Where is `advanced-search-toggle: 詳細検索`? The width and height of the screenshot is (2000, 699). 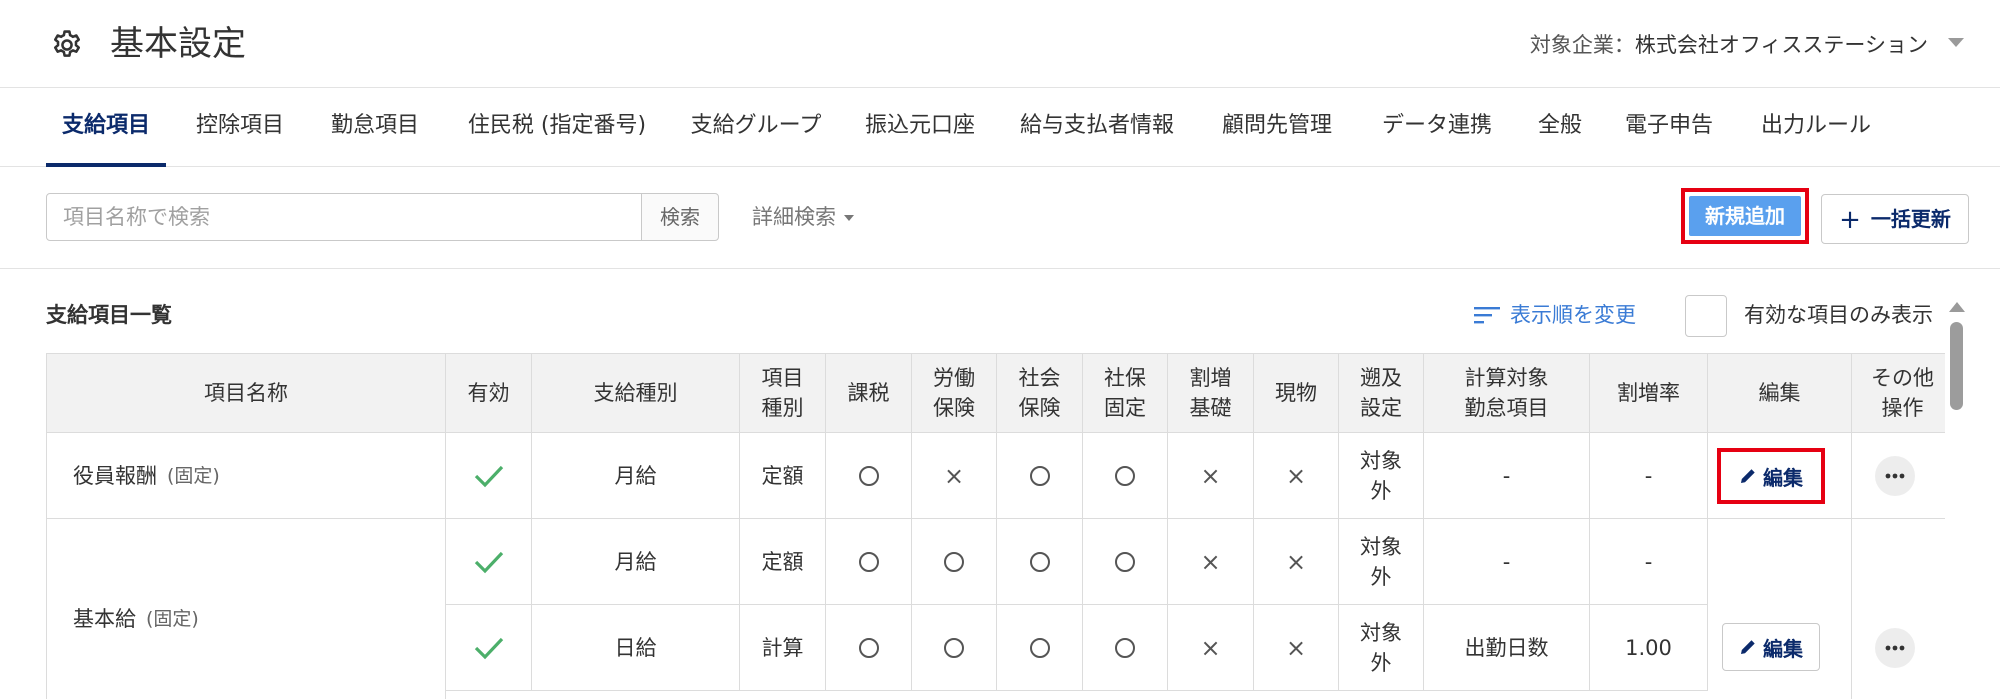 advanced-search-toggle: 詳細検索 is located at coordinates (803, 217).